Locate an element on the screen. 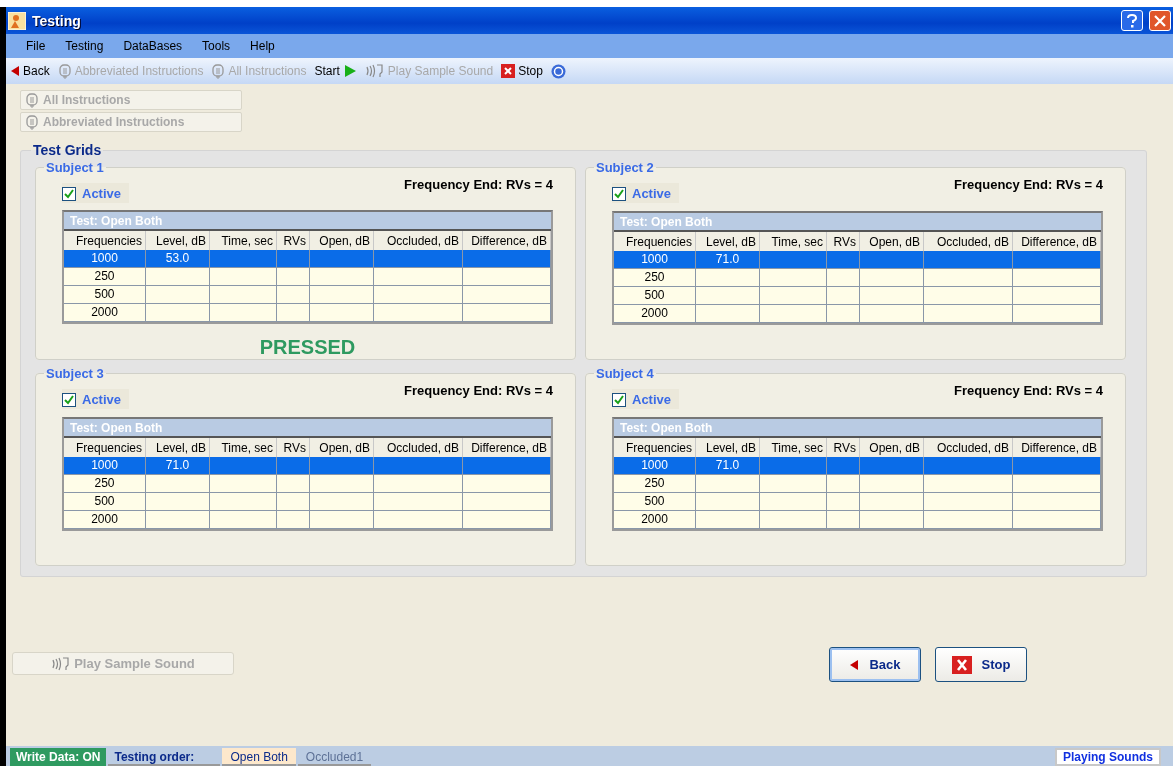  menu-item: File is located at coordinates (36, 46).